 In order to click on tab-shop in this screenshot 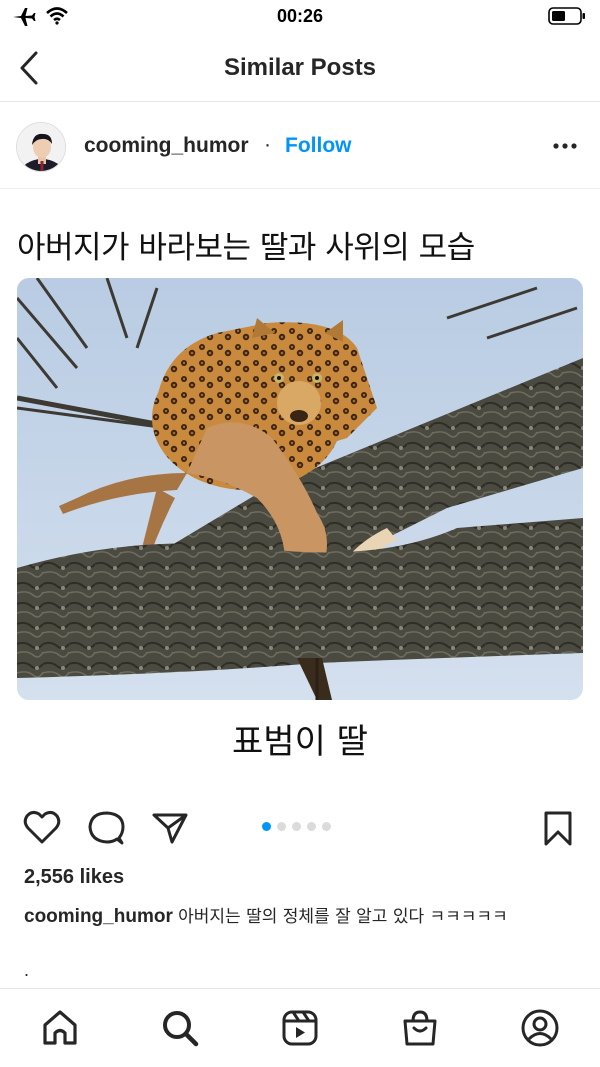, I will do `click(420, 1028)`.